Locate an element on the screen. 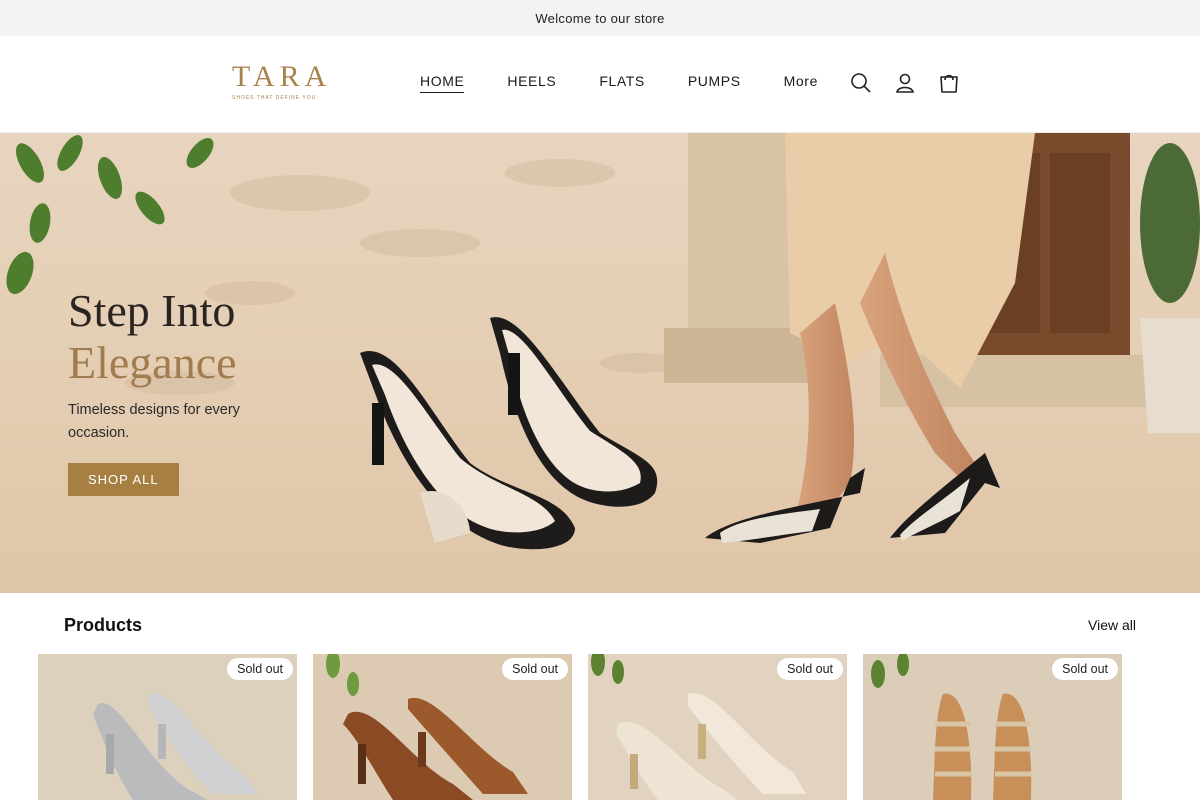  announcement-bar: Welcome to our store is located at coordinates (600, 18).